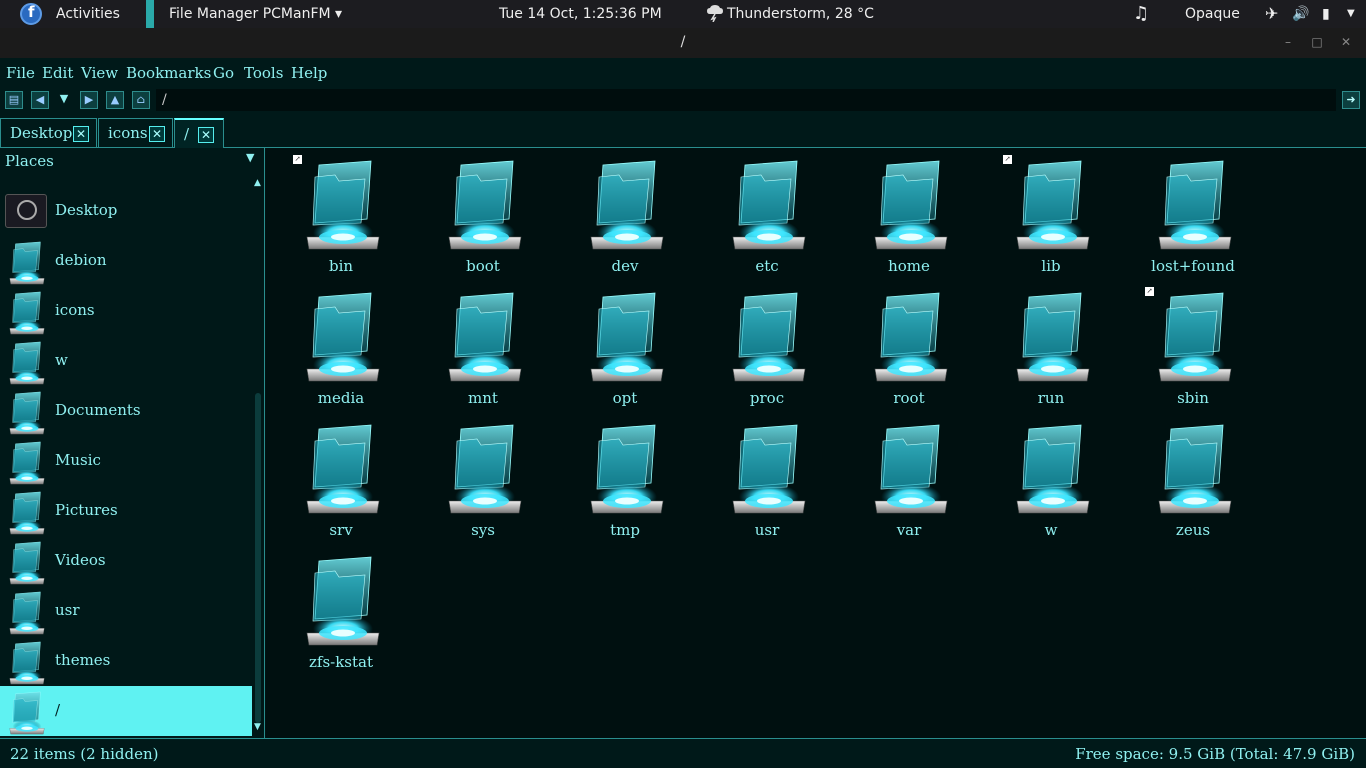  Describe the element at coordinates (341, 482) in the screenshot. I see `file-item: srv` at that location.